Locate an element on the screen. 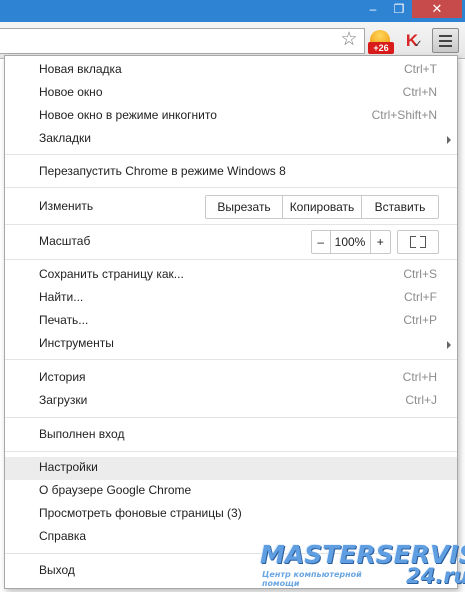 The height and width of the screenshot is (592, 465). menu-item-shortcut: Ctrl+P is located at coordinates (420, 320).